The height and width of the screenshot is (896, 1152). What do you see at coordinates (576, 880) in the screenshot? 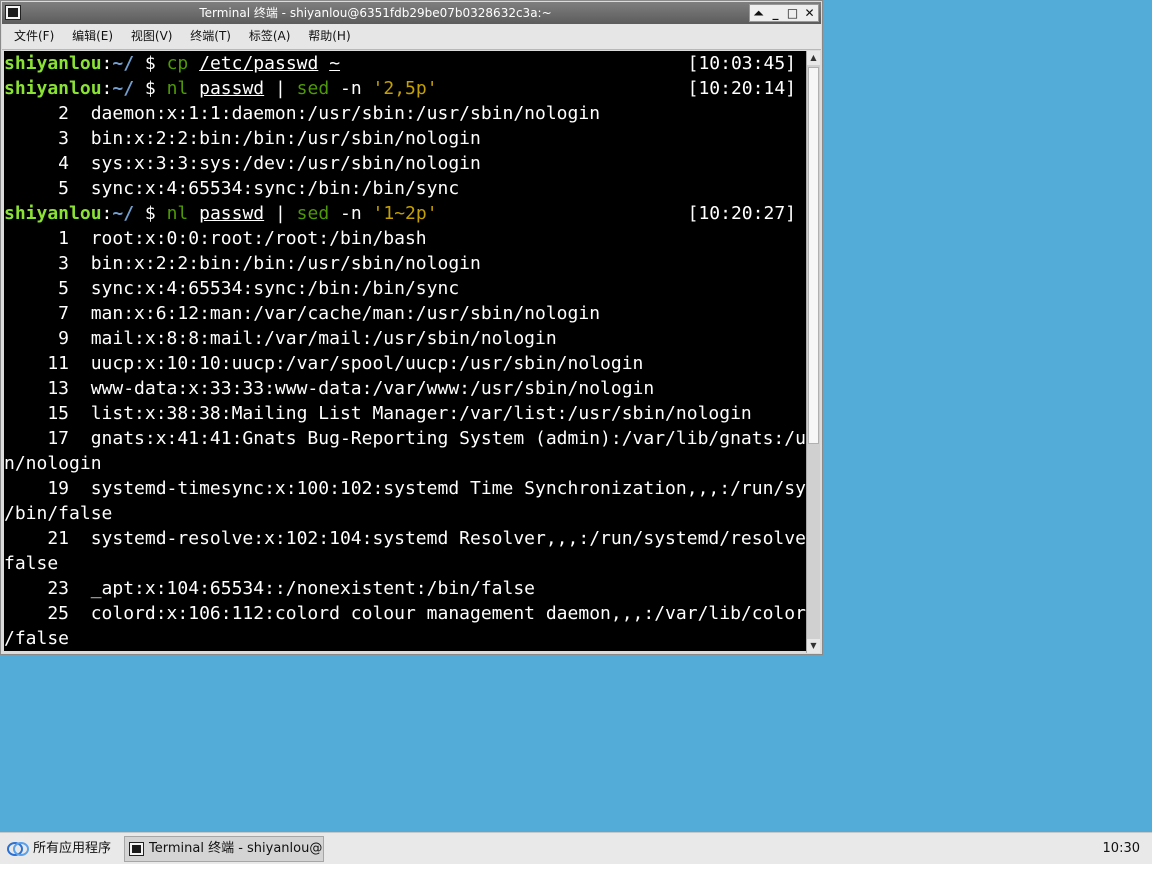
I see `screen-bottom-strip` at bounding box center [576, 880].